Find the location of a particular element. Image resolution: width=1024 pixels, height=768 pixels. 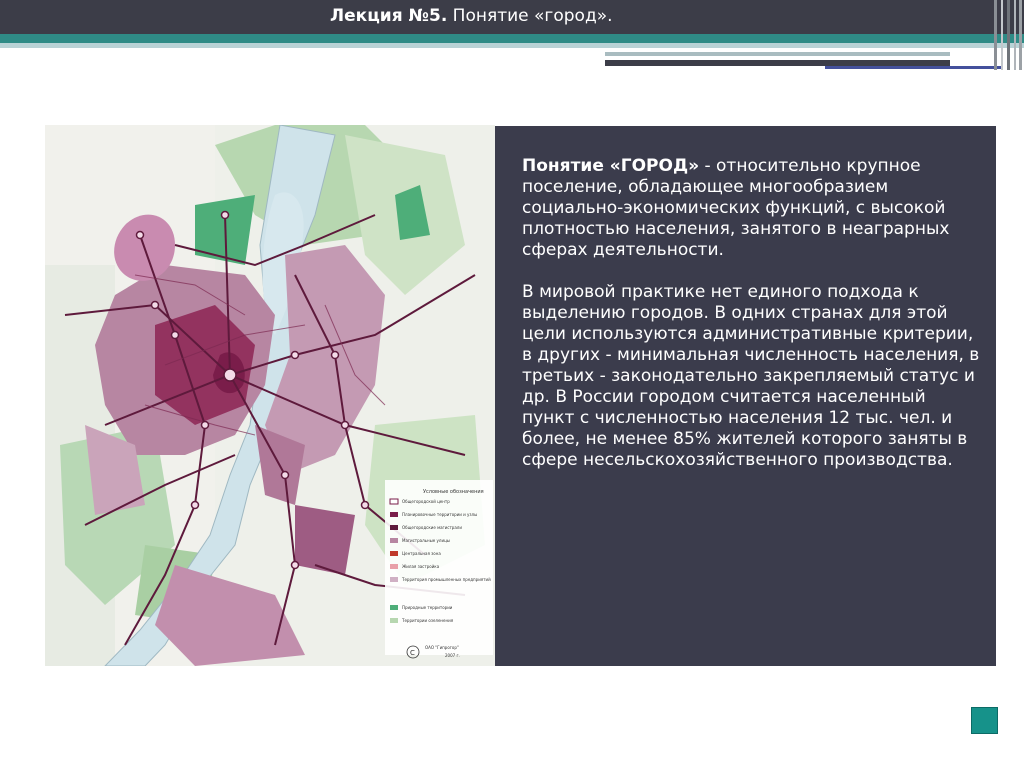

header-bar: Лекция №5. Понятие «город». is located at coordinates (512, 17).